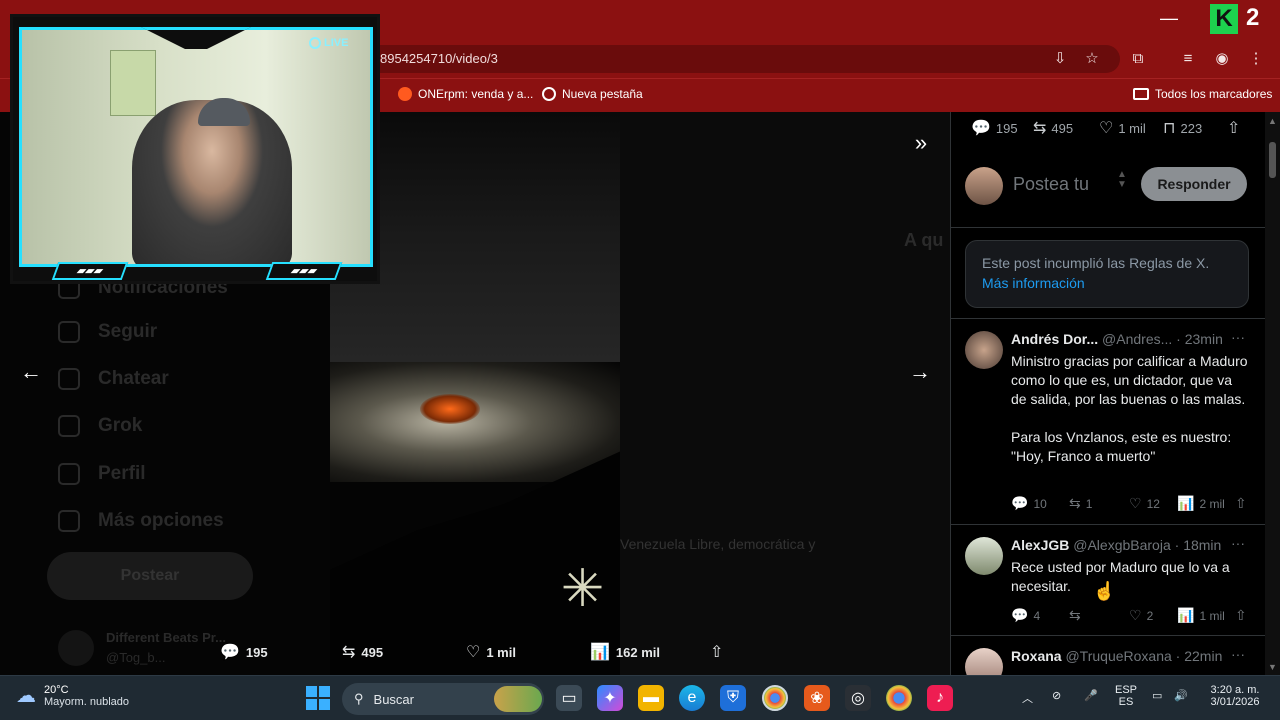  Describe the element at coordinates (102, 474) in the screenshot. I see `sidebar-item-profile: Perfil` at that location.